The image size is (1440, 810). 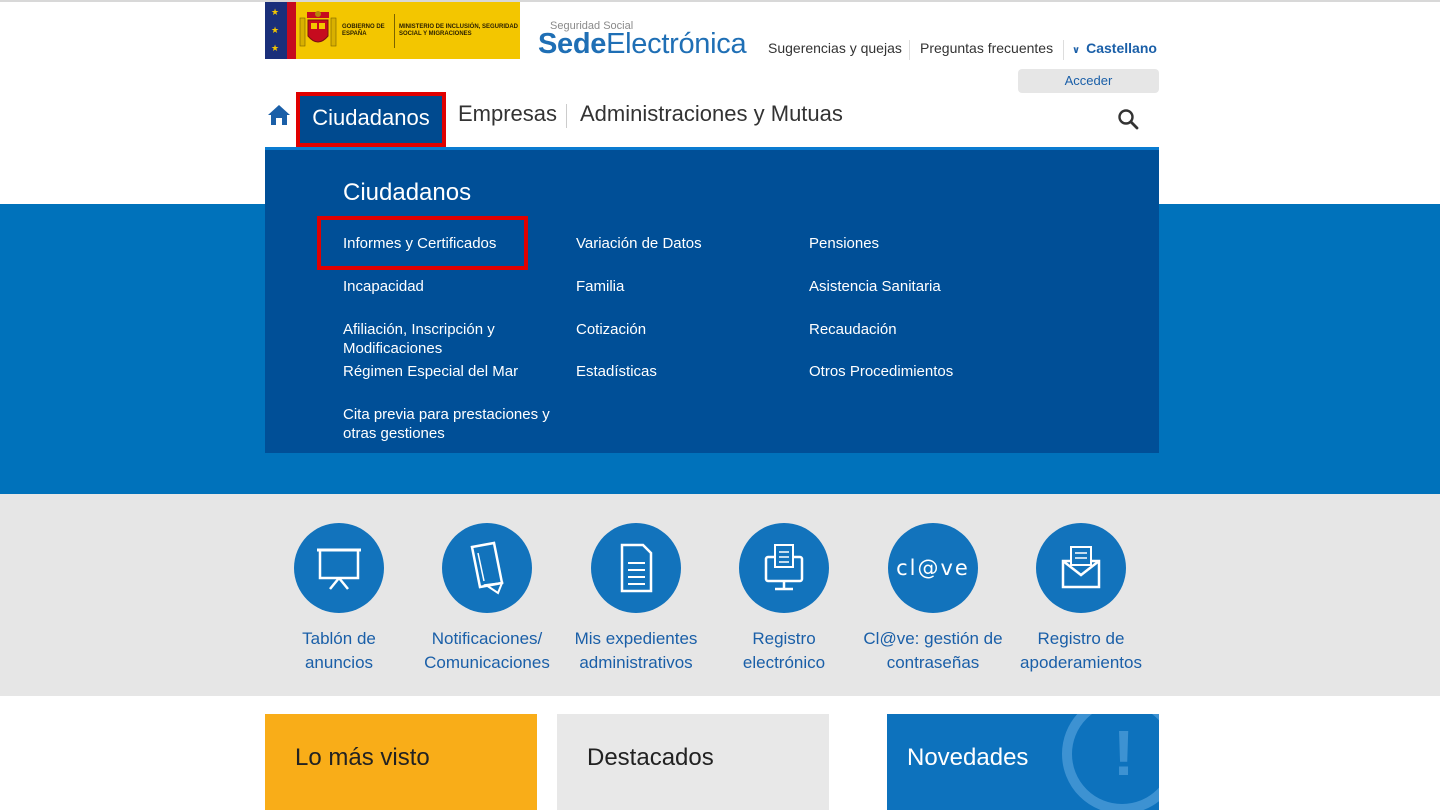 I want to click on service-tablon-button, so click(x=339, y=568).